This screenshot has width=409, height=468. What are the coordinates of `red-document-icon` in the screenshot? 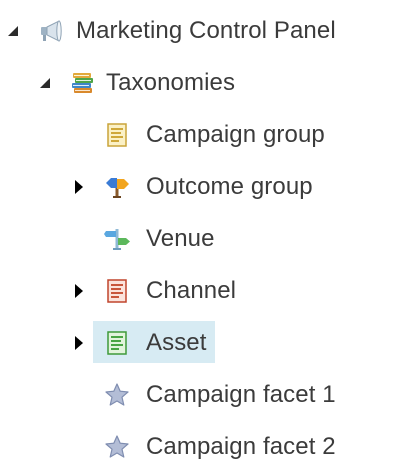 It's located at (117, 291).